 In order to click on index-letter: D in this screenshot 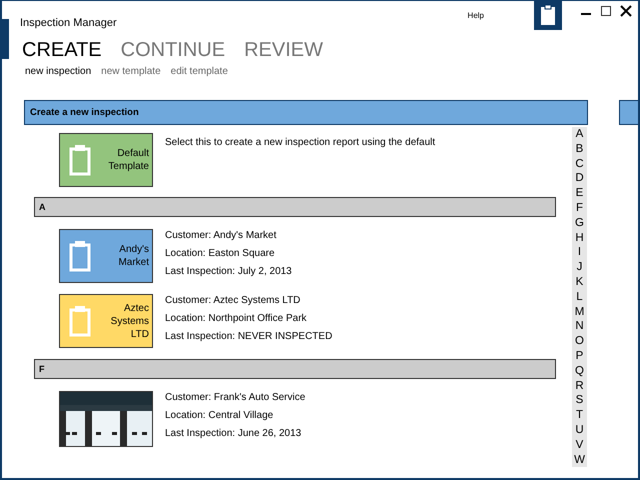, I will do `click(579, 178)`.